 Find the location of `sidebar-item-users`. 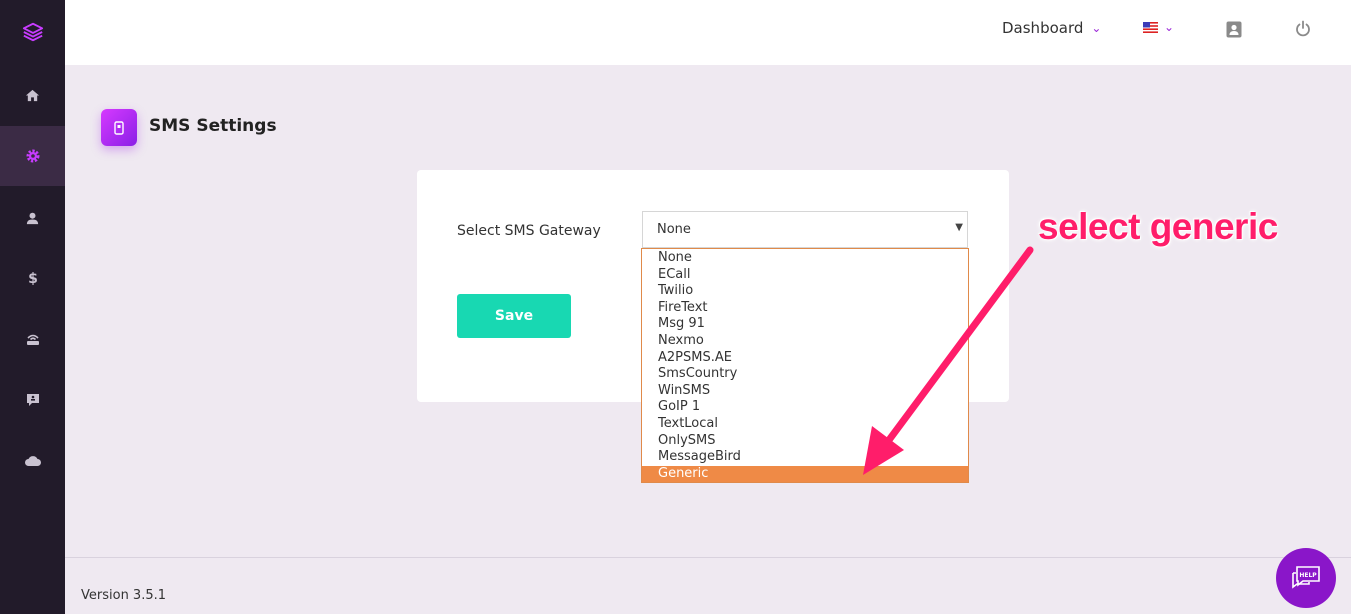

sidebar-item-users is located at coordinates (32, 218).